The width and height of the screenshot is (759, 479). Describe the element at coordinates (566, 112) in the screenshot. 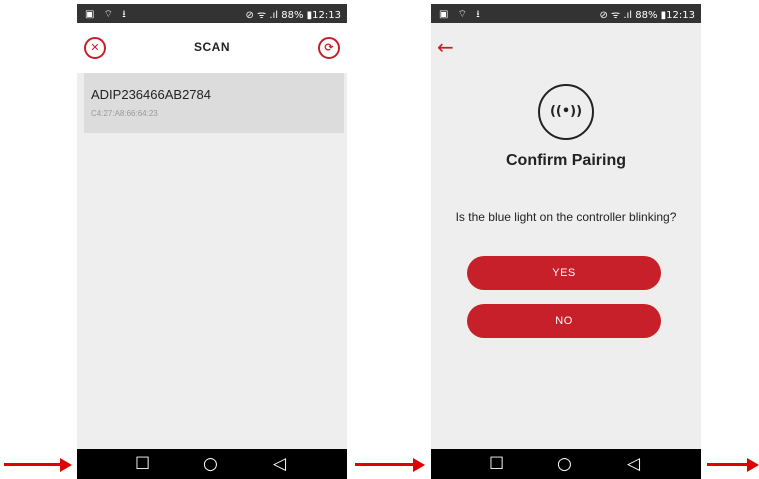

I see `wireless-signal-icon: ((•))` at that location.